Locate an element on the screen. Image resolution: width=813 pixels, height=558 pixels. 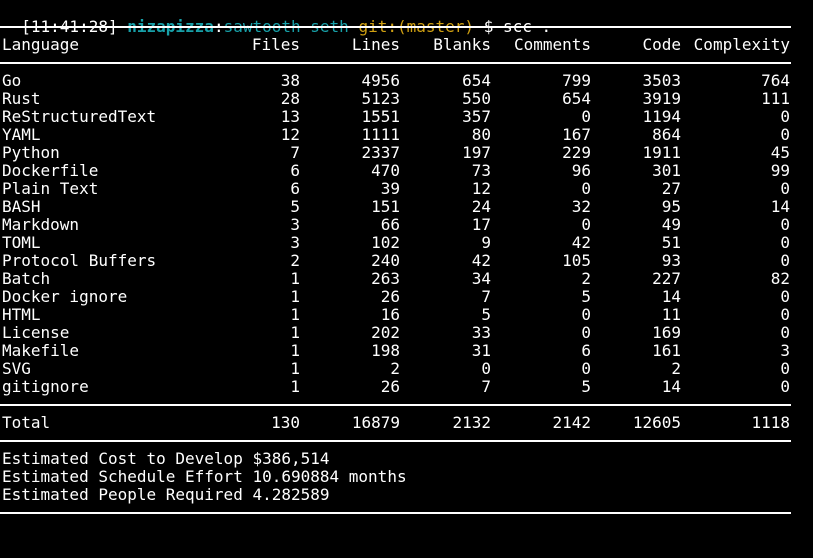
total-code: 12605 is located at coordinates (656, 422).